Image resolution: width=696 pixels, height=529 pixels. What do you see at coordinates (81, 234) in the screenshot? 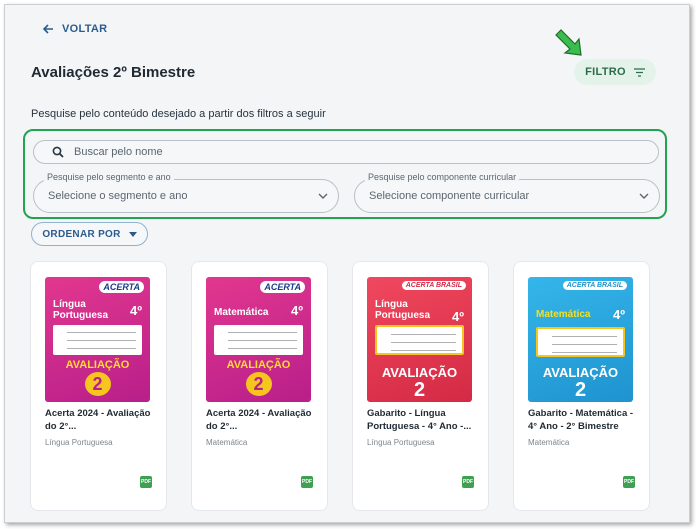
I see `sort-label: ORDENAR POR` at bounding box center [81, 234].